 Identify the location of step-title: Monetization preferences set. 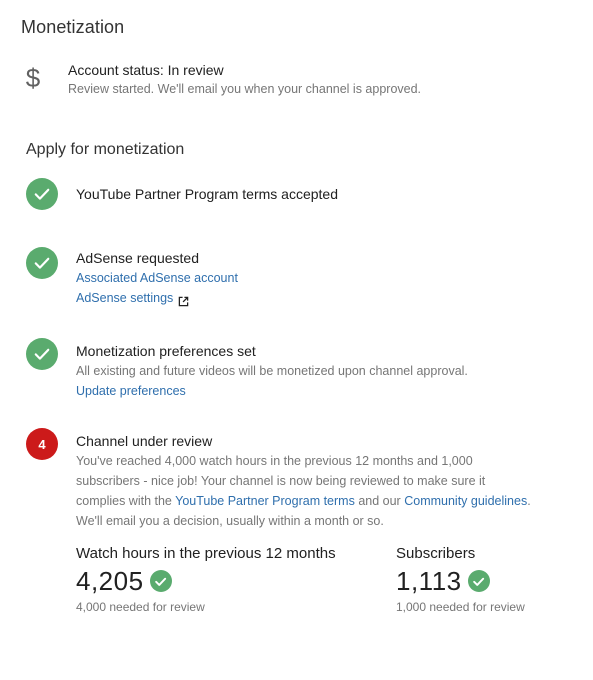
(166, 351).